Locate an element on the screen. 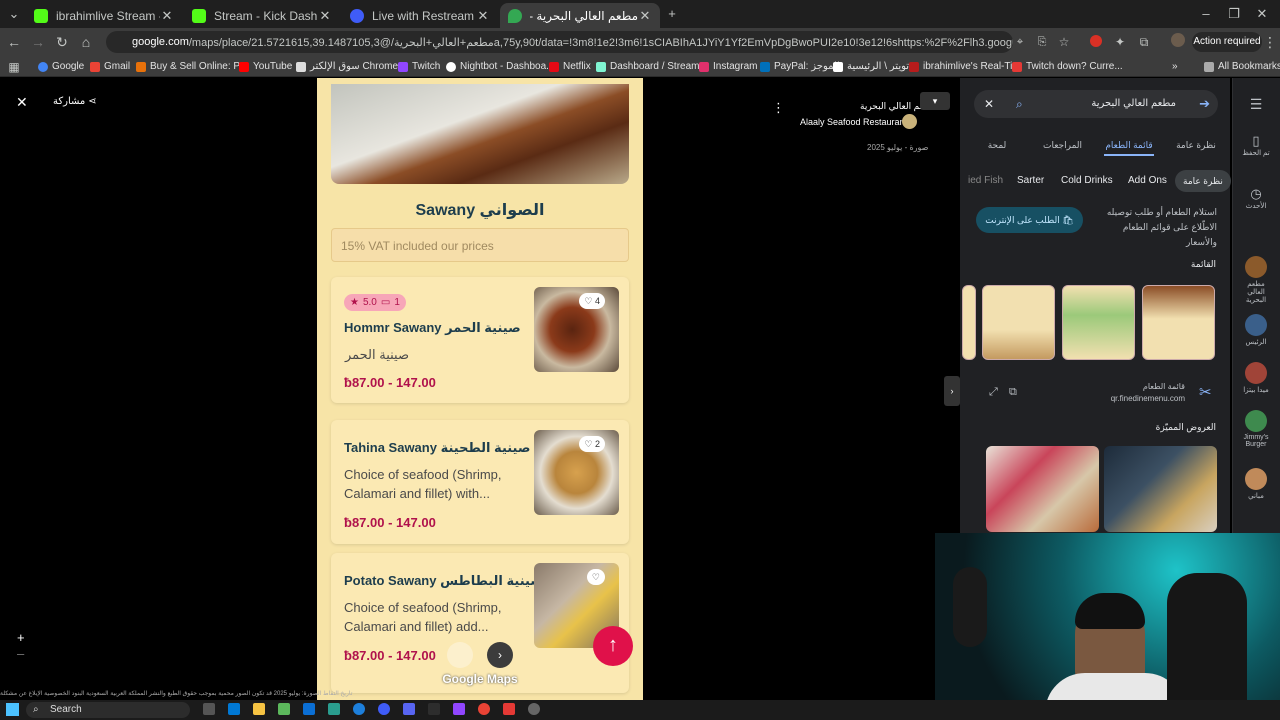 This screenshot has width=1280, height=720. open-in-new-icon: ⤢ is located at coordinates (993, 392).